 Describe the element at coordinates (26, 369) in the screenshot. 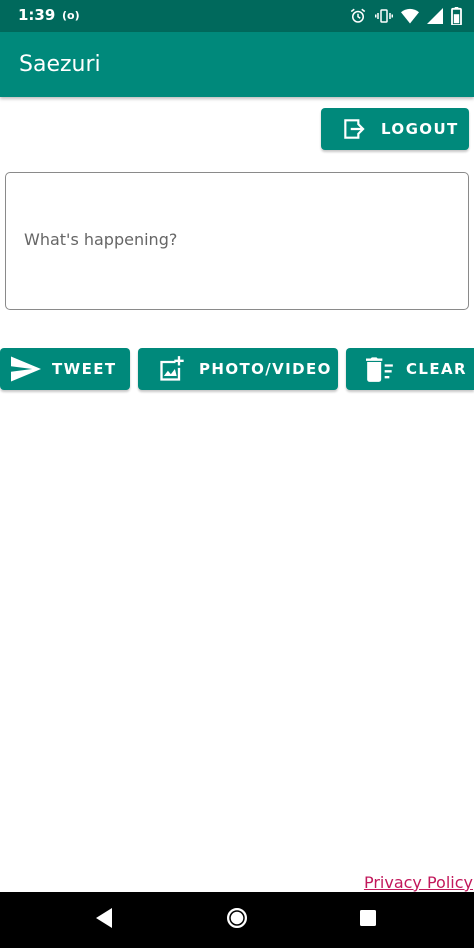

I see `send-icon` at that location.